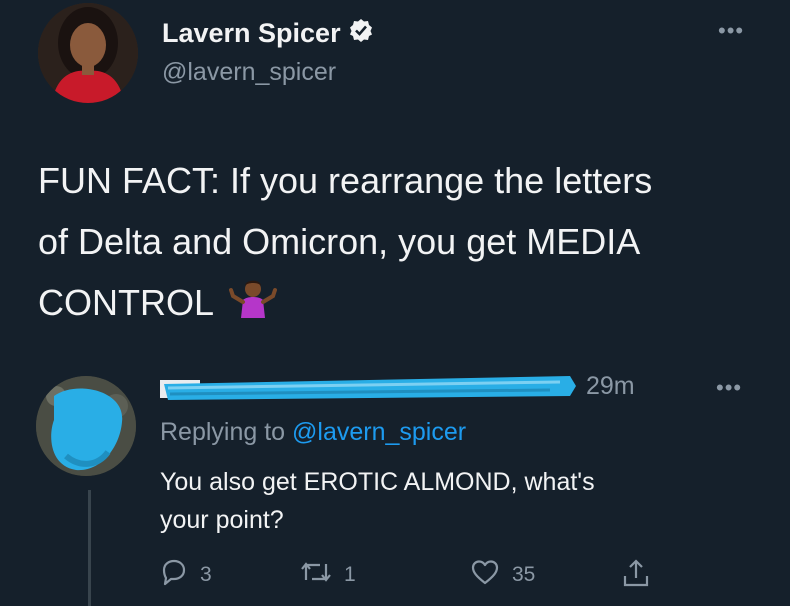 This screenshot has height=606, width=790. Describe the element at coordinates (345, 180) in the screenshot. I see `tweet-text-line: FUN FACT: If you rearrange the letters` at that location.